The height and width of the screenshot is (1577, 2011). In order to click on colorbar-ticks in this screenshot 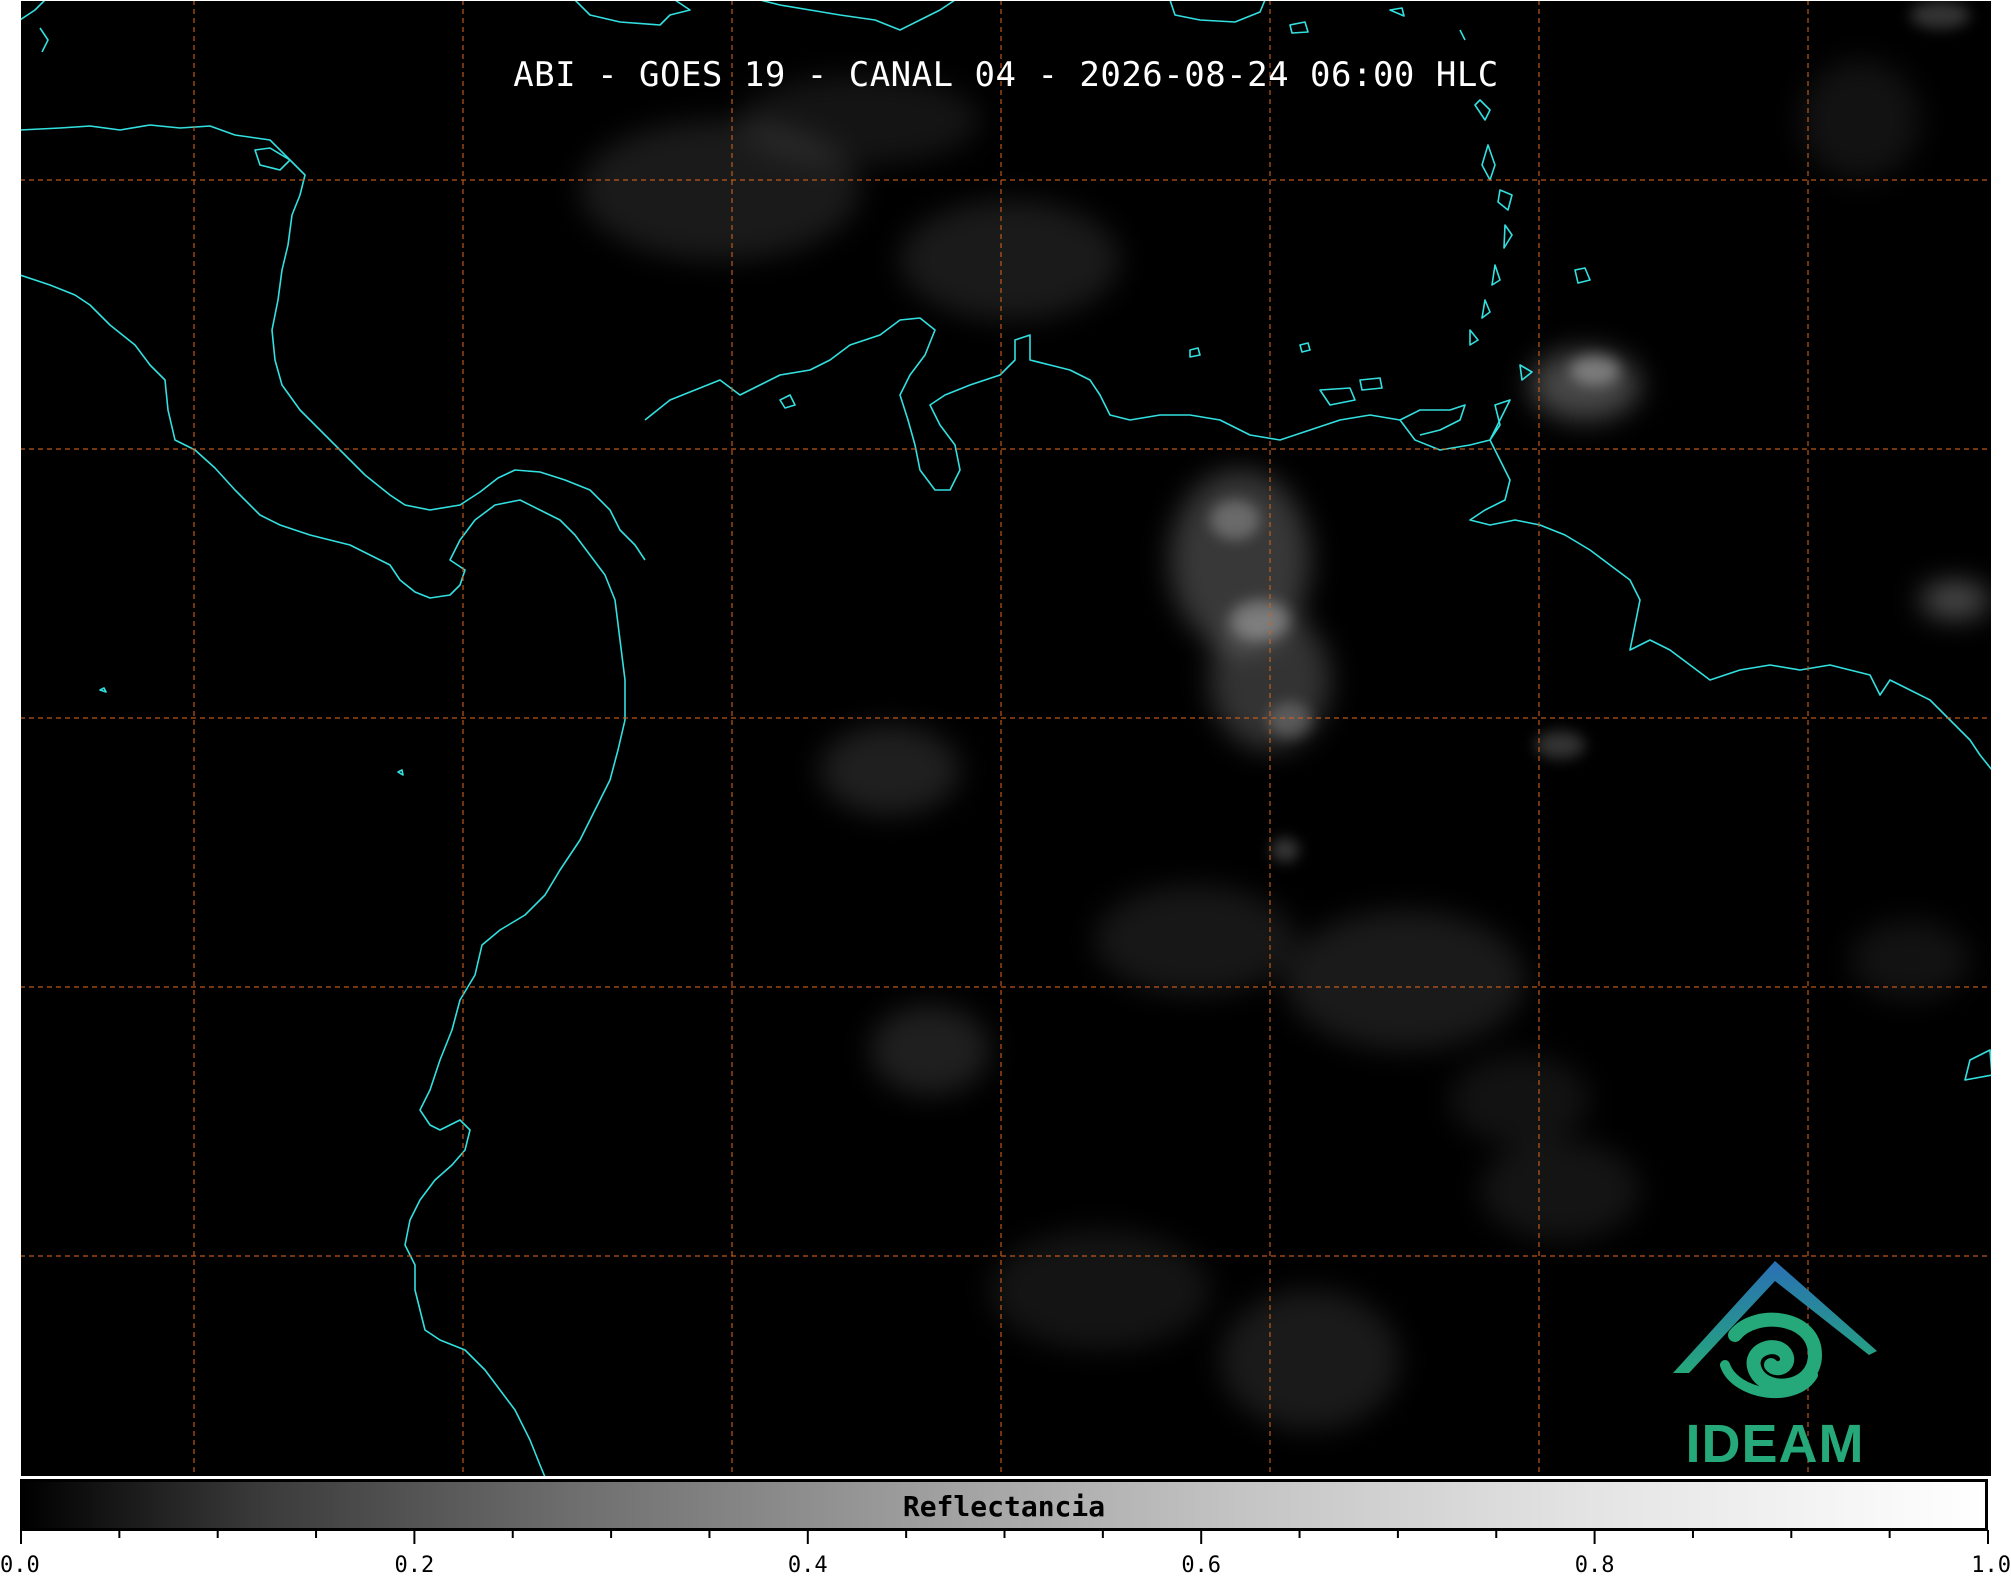, I will do `click(1004, 1537)`.